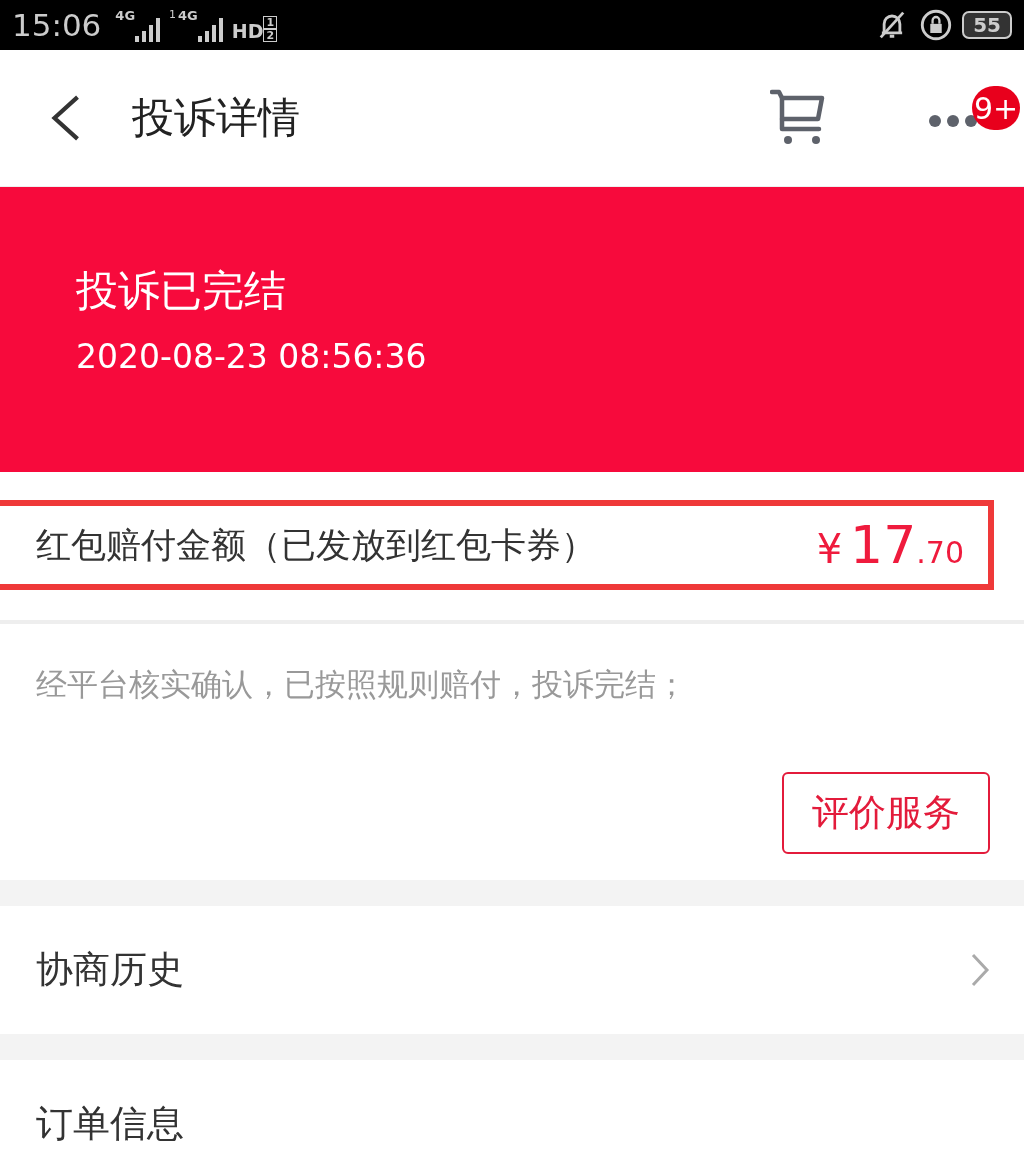 This screenshot has width=1024, height=1171. Describe the element at coordinates (110, 1124) in the screenshot. I see `section-title: 订单信息` at that location.